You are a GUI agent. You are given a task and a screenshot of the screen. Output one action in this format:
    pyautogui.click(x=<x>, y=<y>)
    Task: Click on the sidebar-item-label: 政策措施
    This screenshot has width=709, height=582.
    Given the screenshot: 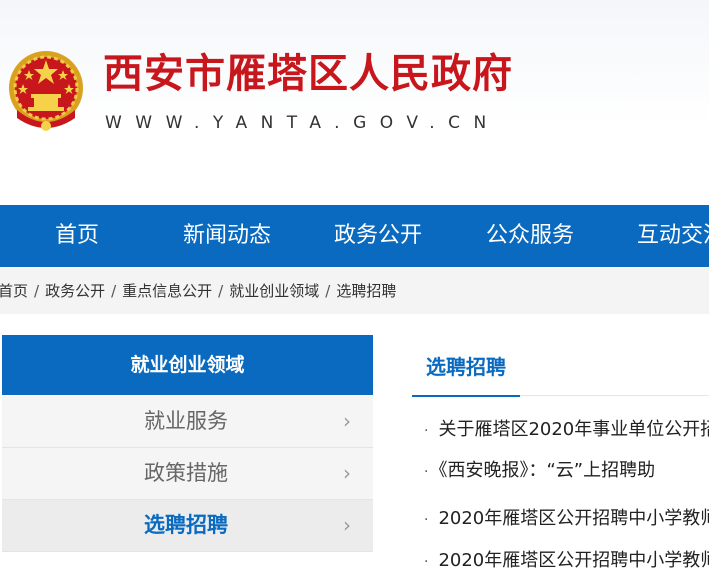 What is the action you would take?
    pyautogui.click(x=186, y=473)
    